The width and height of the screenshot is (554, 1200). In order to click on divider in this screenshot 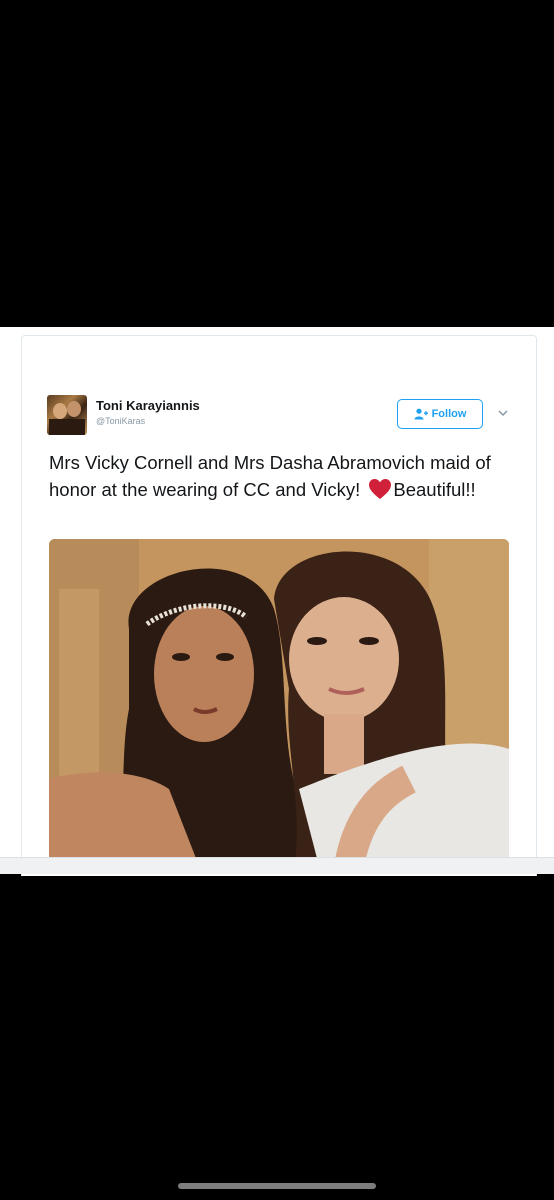, I will do `click(277, 865)`.